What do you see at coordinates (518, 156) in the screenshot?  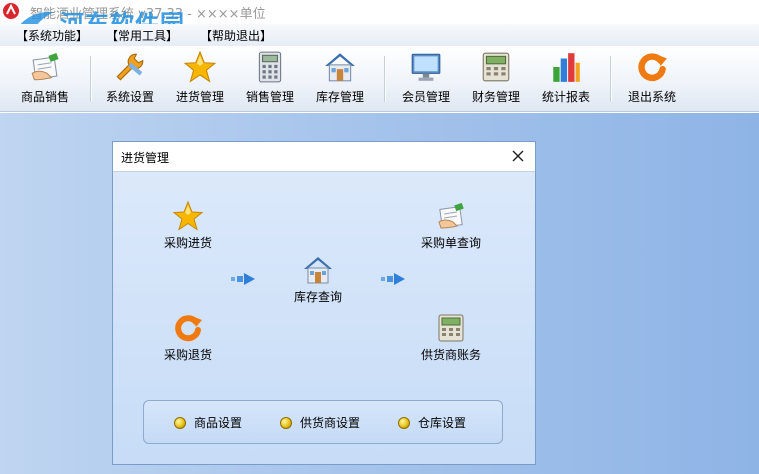 I see `close-icon` at bounding box center [518, 156].